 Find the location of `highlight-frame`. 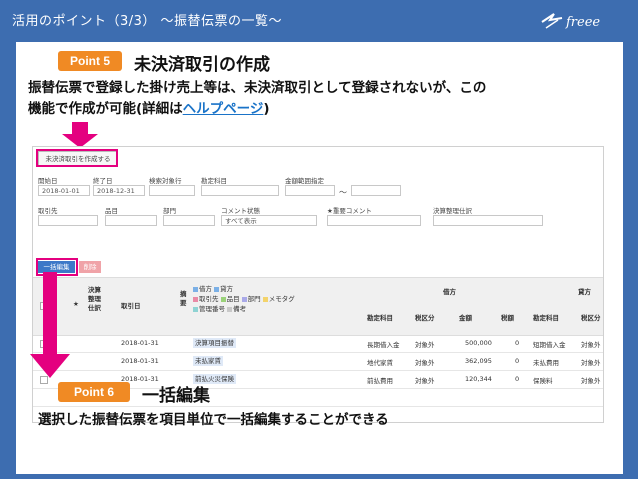

highlight-frame is located at coordinates (77, 158).